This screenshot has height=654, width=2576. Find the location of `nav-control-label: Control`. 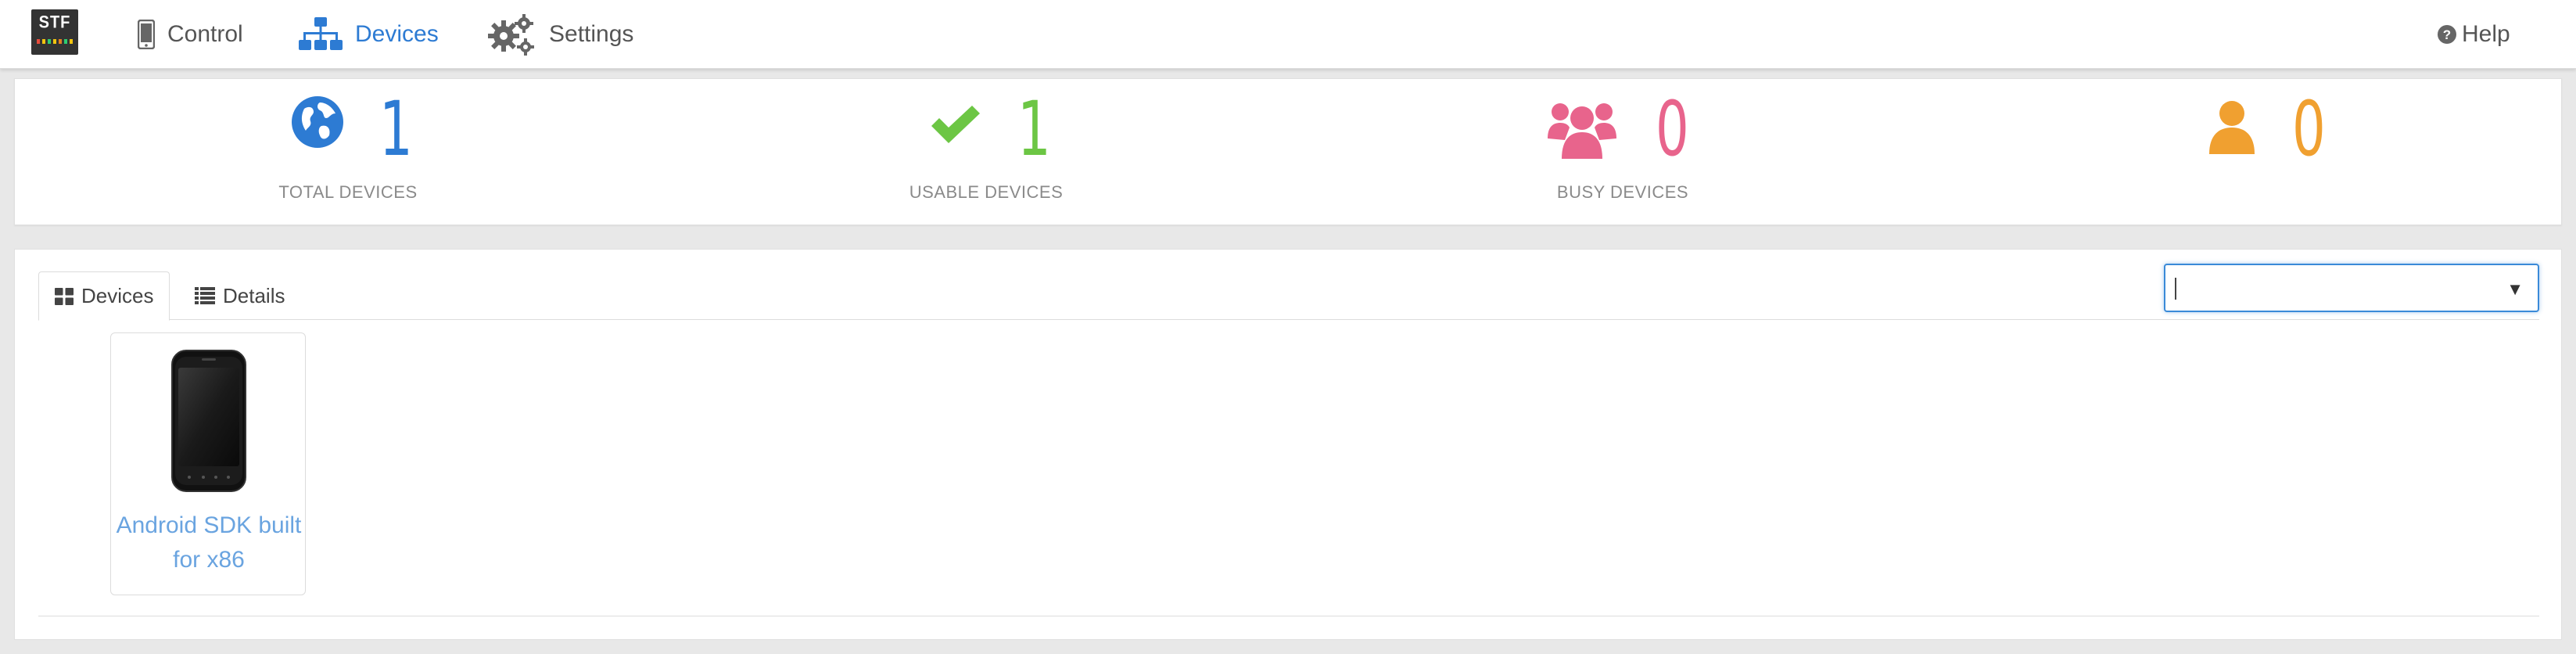

nav-control-label: Control is located at coordinates (205, 34).